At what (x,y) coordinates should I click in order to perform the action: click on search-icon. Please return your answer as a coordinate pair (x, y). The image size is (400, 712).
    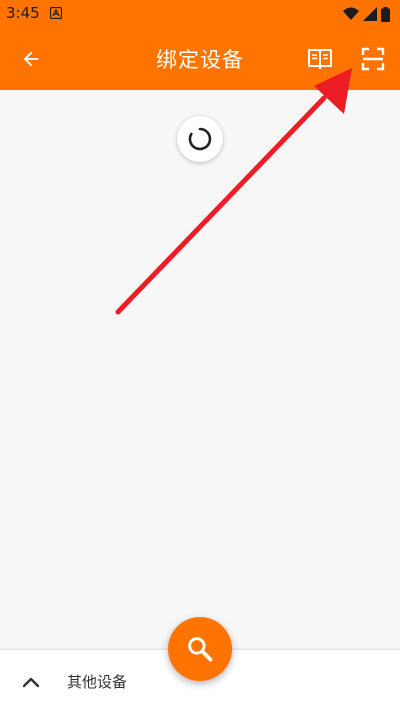
    Looking at the image, I should click on (200, 649).